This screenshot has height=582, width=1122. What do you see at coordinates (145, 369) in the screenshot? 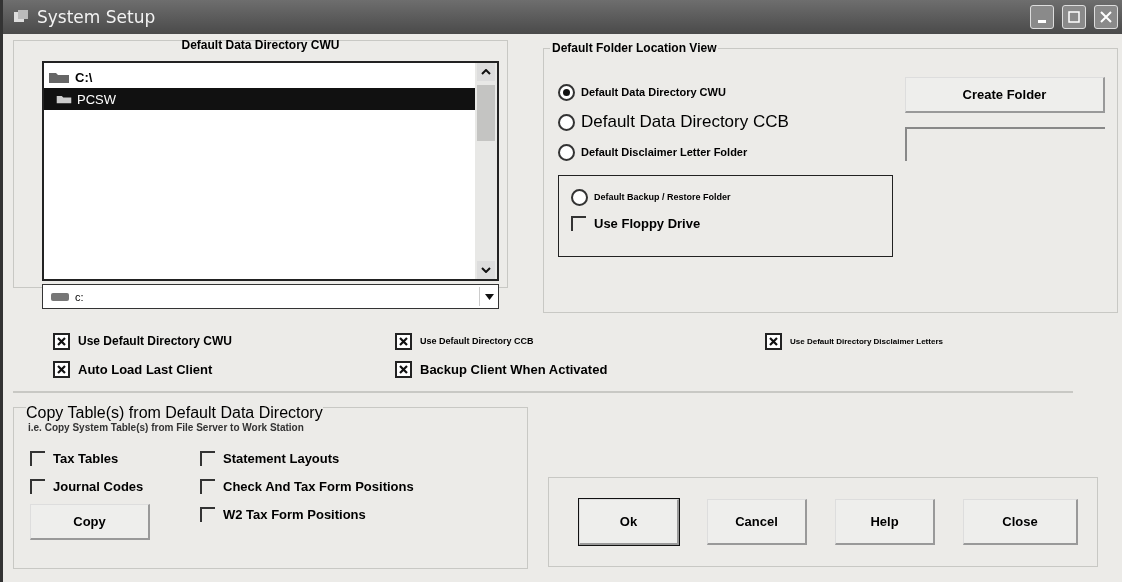
I see `checkbox-label: Auto Load Last Client` at bounding box center [145, 369].